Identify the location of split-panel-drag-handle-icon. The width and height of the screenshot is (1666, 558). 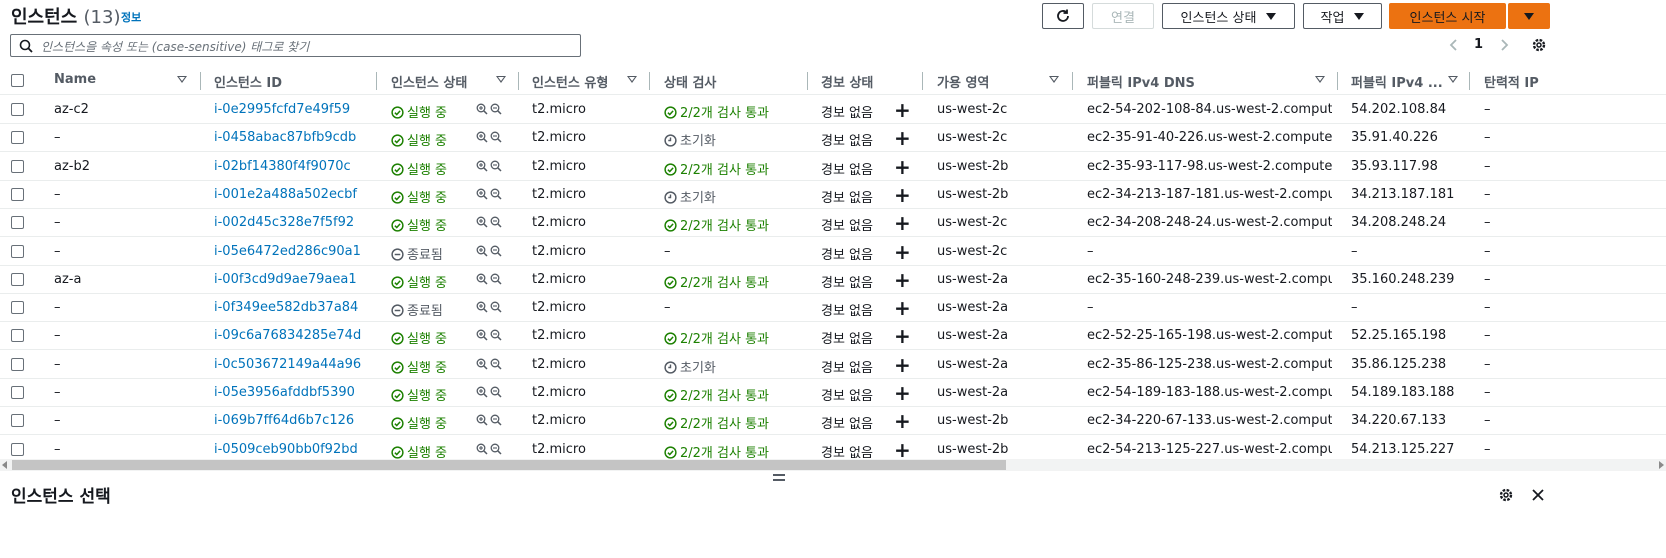
(779, 478).